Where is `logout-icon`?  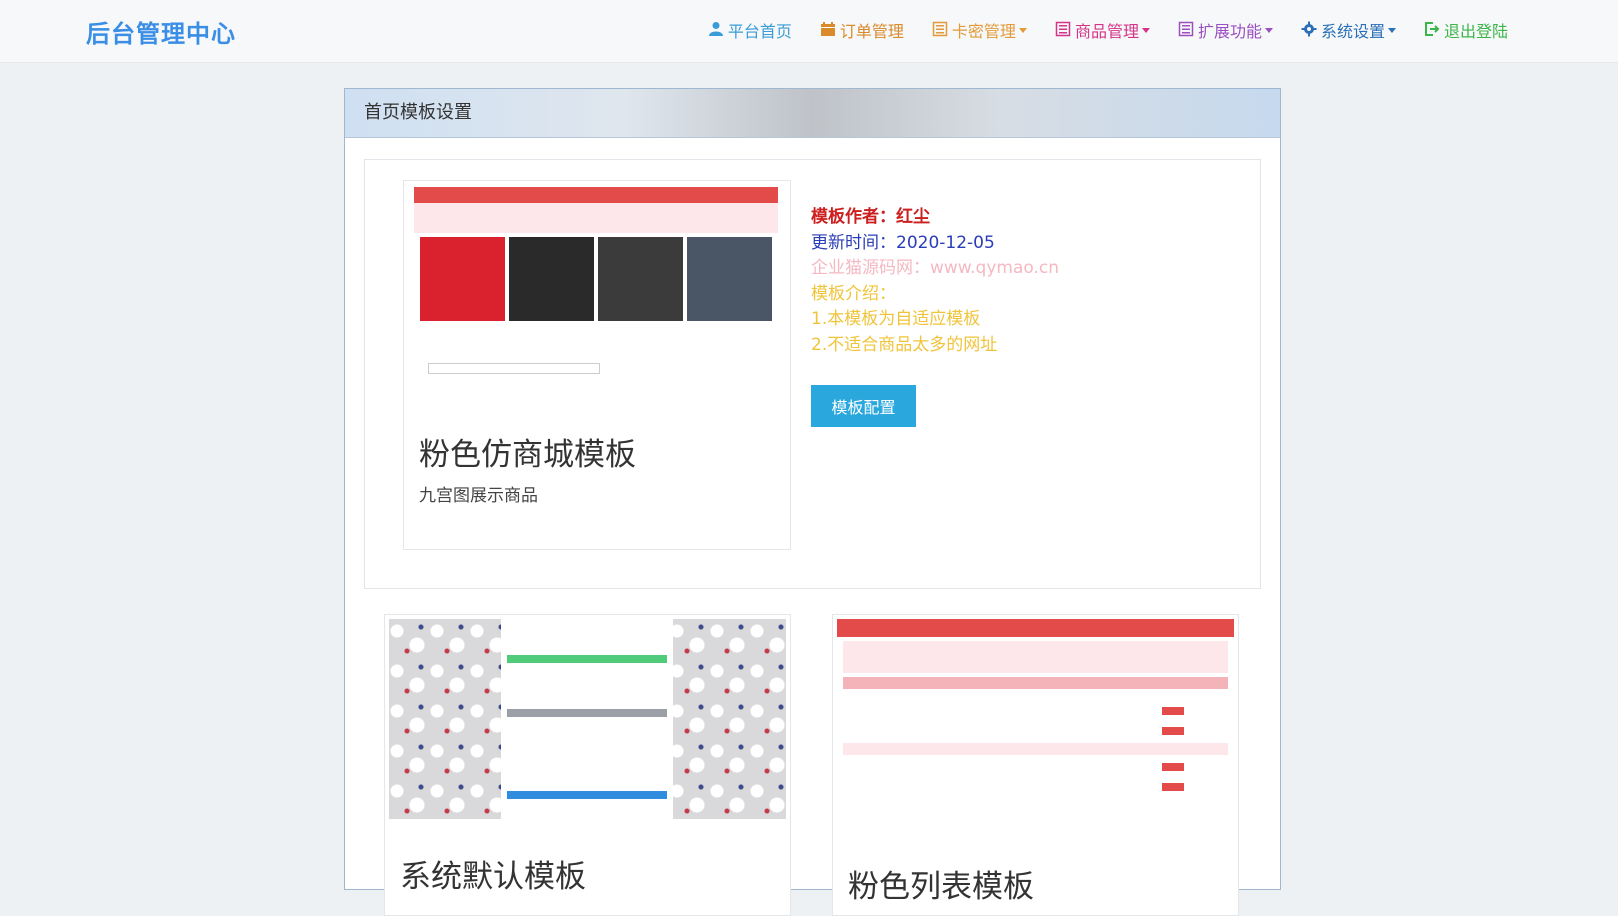 logout-icon is located at coordinates (1432, 30).